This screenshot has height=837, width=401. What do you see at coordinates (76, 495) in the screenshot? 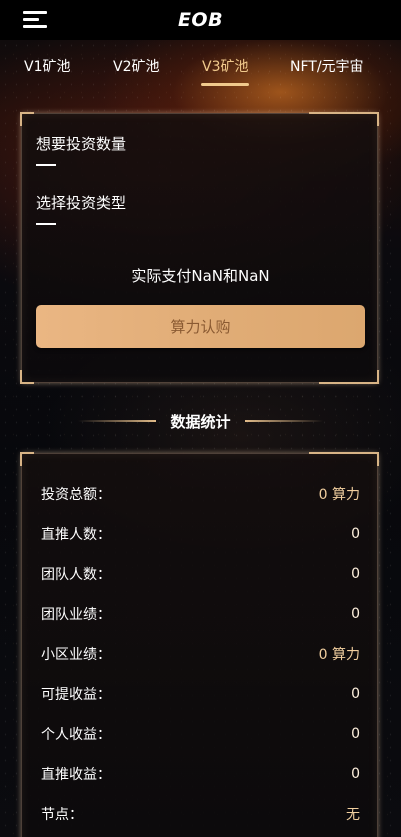
I see `stat-label: 投资总额：` at bounding box center [76, 495].